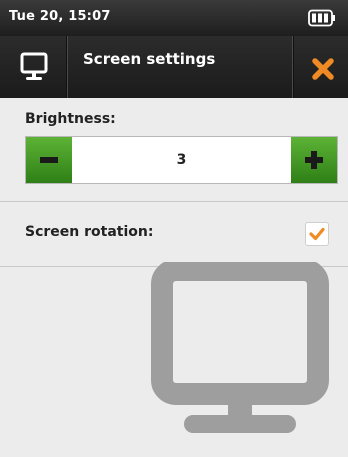 This screenshot has height=457, width=348. What do you see at coordinates (149, 59) in the screenshot?
I see `page-title: Screen settings` at bounding box center [149, 59].